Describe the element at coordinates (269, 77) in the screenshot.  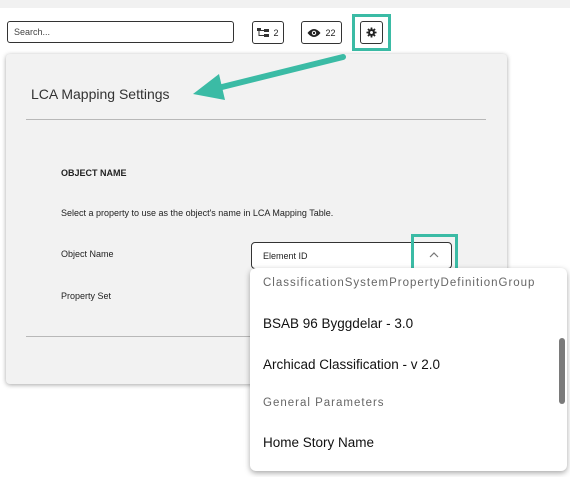
I see `annotation-arrow` at that location.